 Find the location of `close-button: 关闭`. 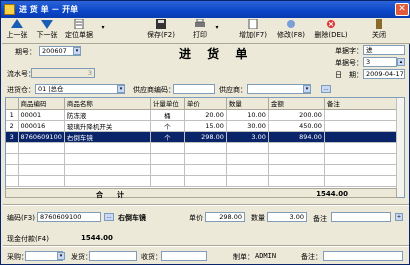

close-button: 关闭 is located at coordinates (379, 31).